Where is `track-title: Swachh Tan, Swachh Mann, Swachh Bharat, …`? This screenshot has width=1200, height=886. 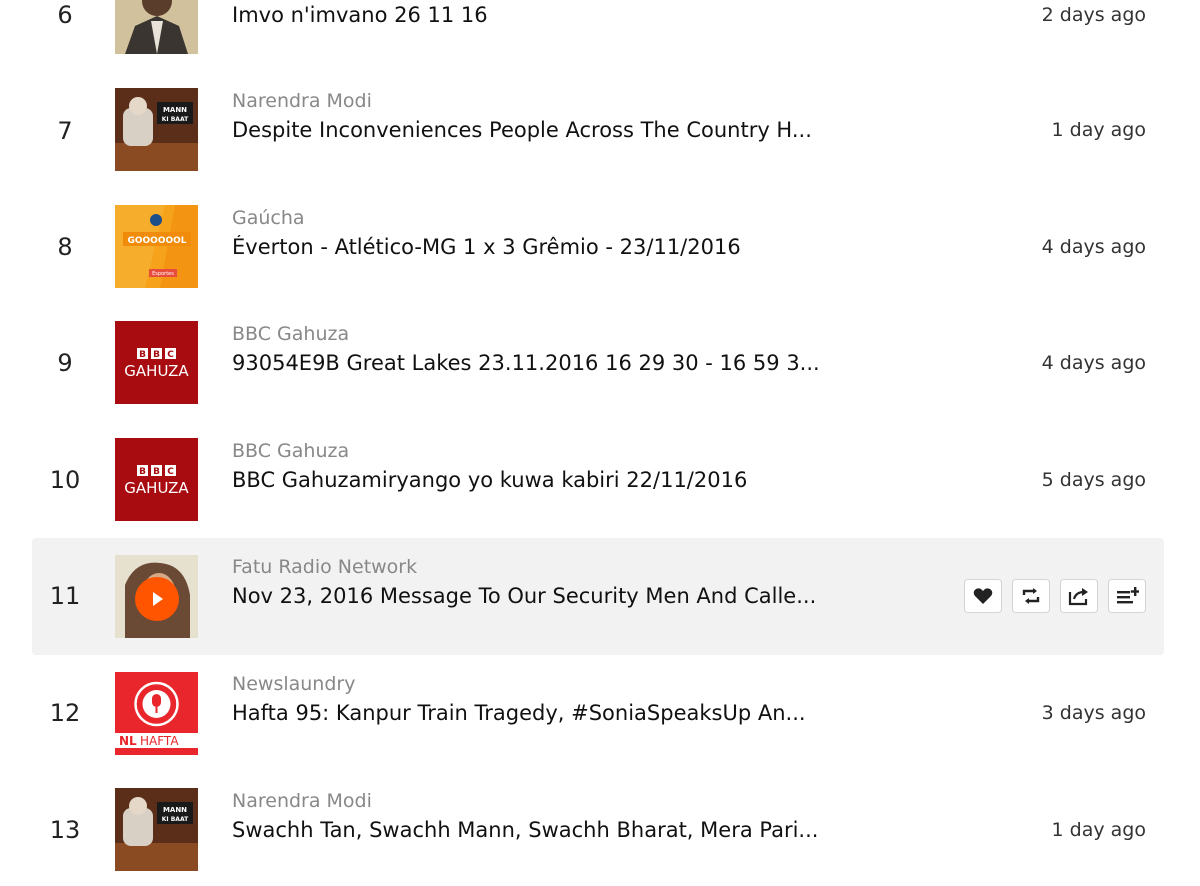
track-title: Swachh Tan, Swachh Mann, Swachh Bharat, … is located at coordinates (525, 830).